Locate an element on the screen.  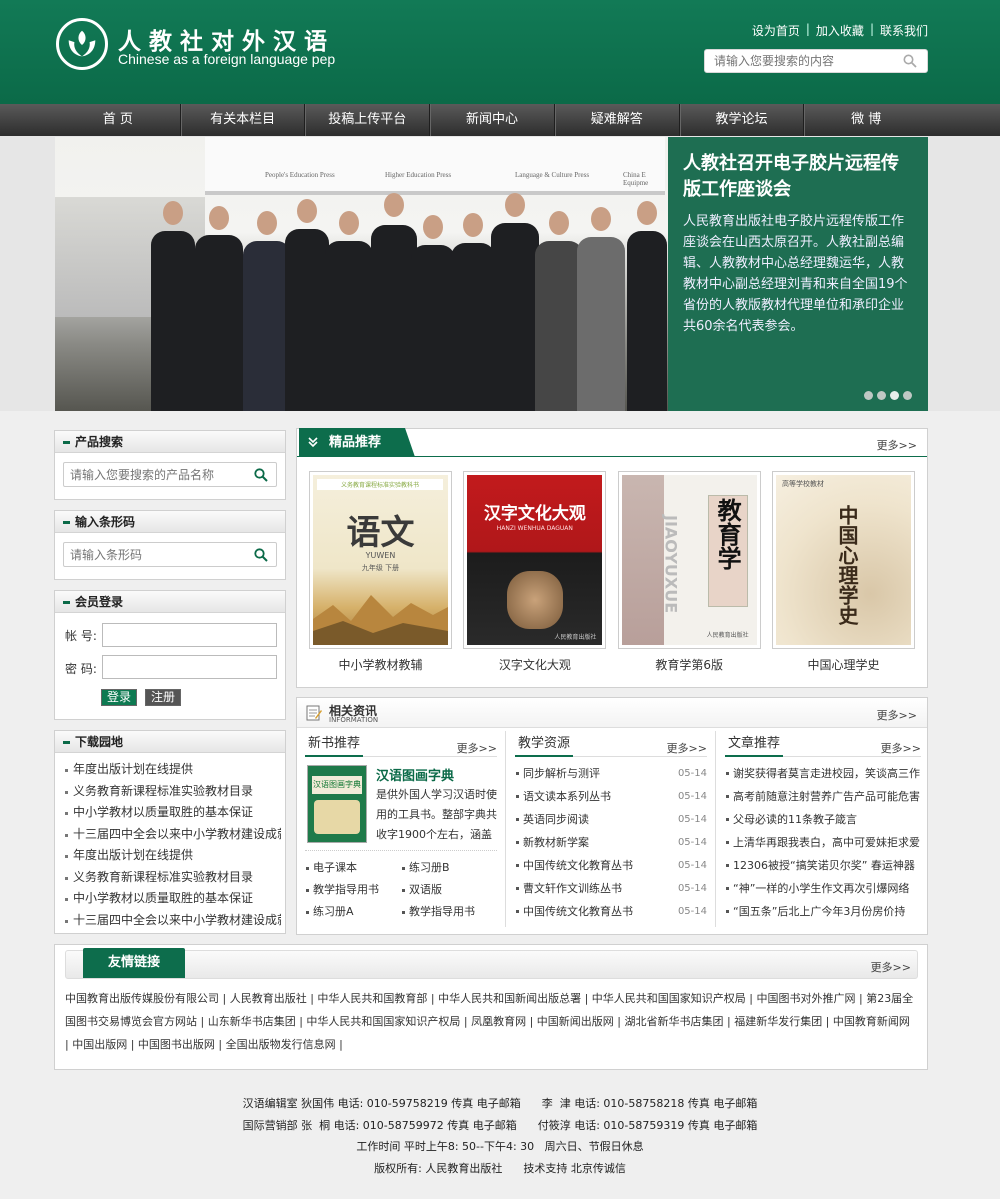
login-button: 登录 is located at coordinates (119, 697).